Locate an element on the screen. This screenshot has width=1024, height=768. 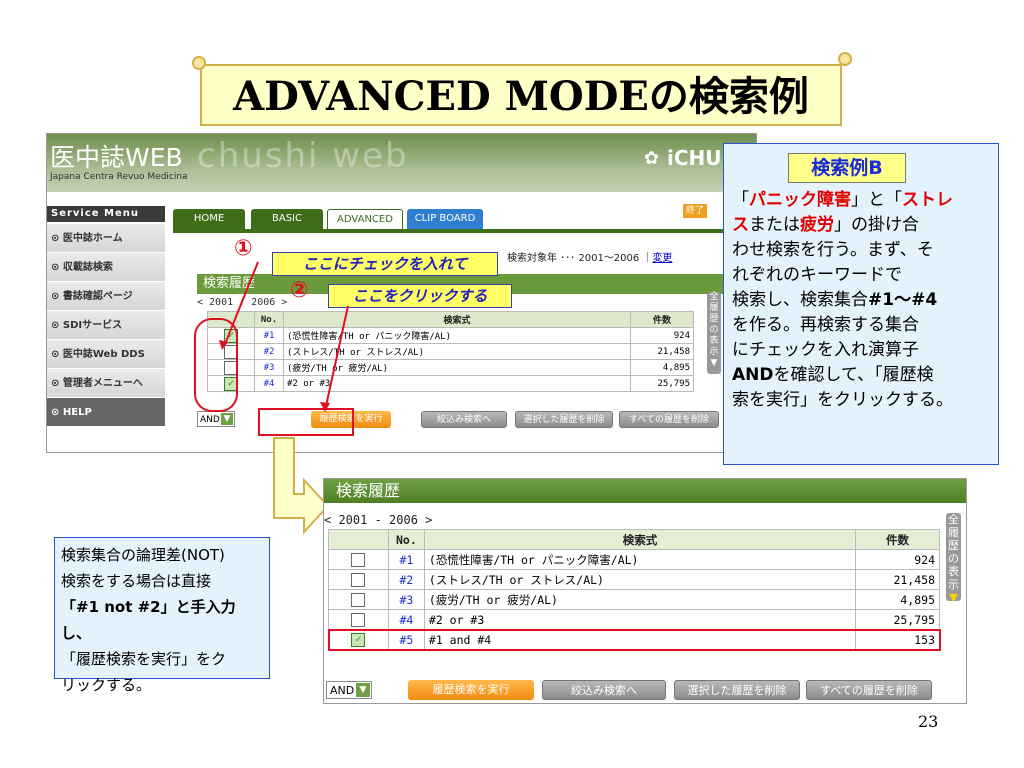
arrow-line-two is located at coordinates (337, 356).